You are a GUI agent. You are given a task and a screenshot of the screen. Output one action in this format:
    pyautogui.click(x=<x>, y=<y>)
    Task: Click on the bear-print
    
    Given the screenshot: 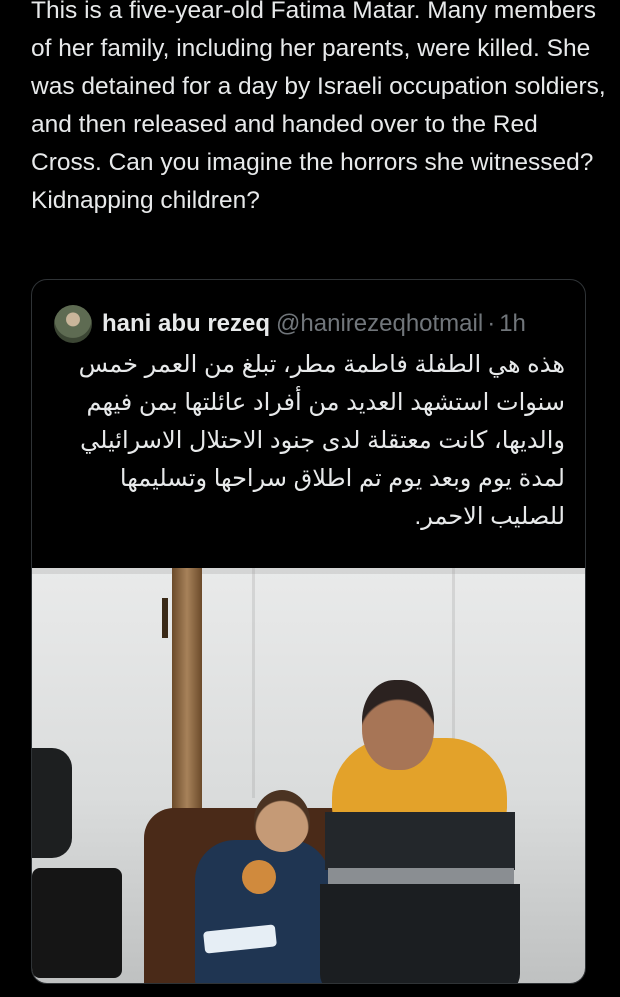 What is the action you would take?
    pyautogui.click(x=259, y=877)
    